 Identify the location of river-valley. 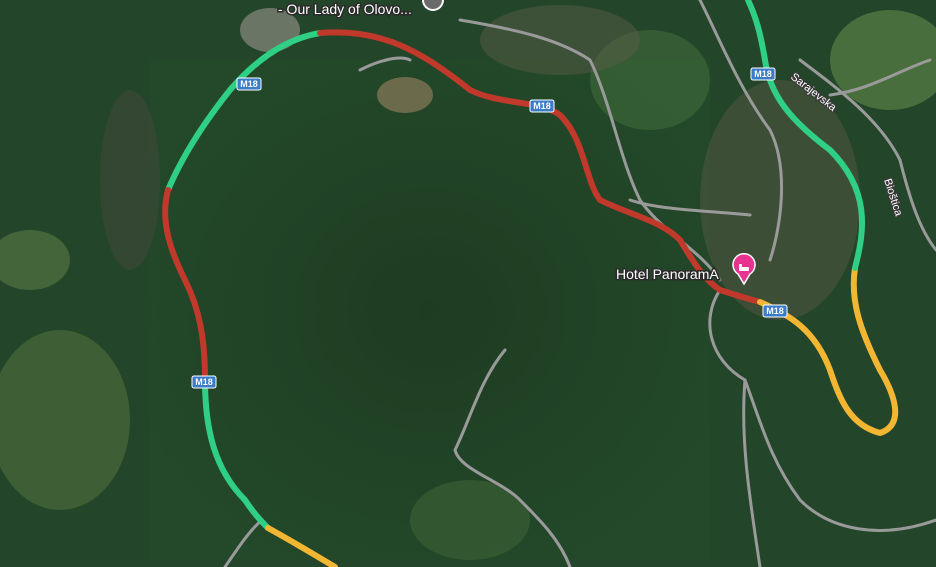
(130, 180).